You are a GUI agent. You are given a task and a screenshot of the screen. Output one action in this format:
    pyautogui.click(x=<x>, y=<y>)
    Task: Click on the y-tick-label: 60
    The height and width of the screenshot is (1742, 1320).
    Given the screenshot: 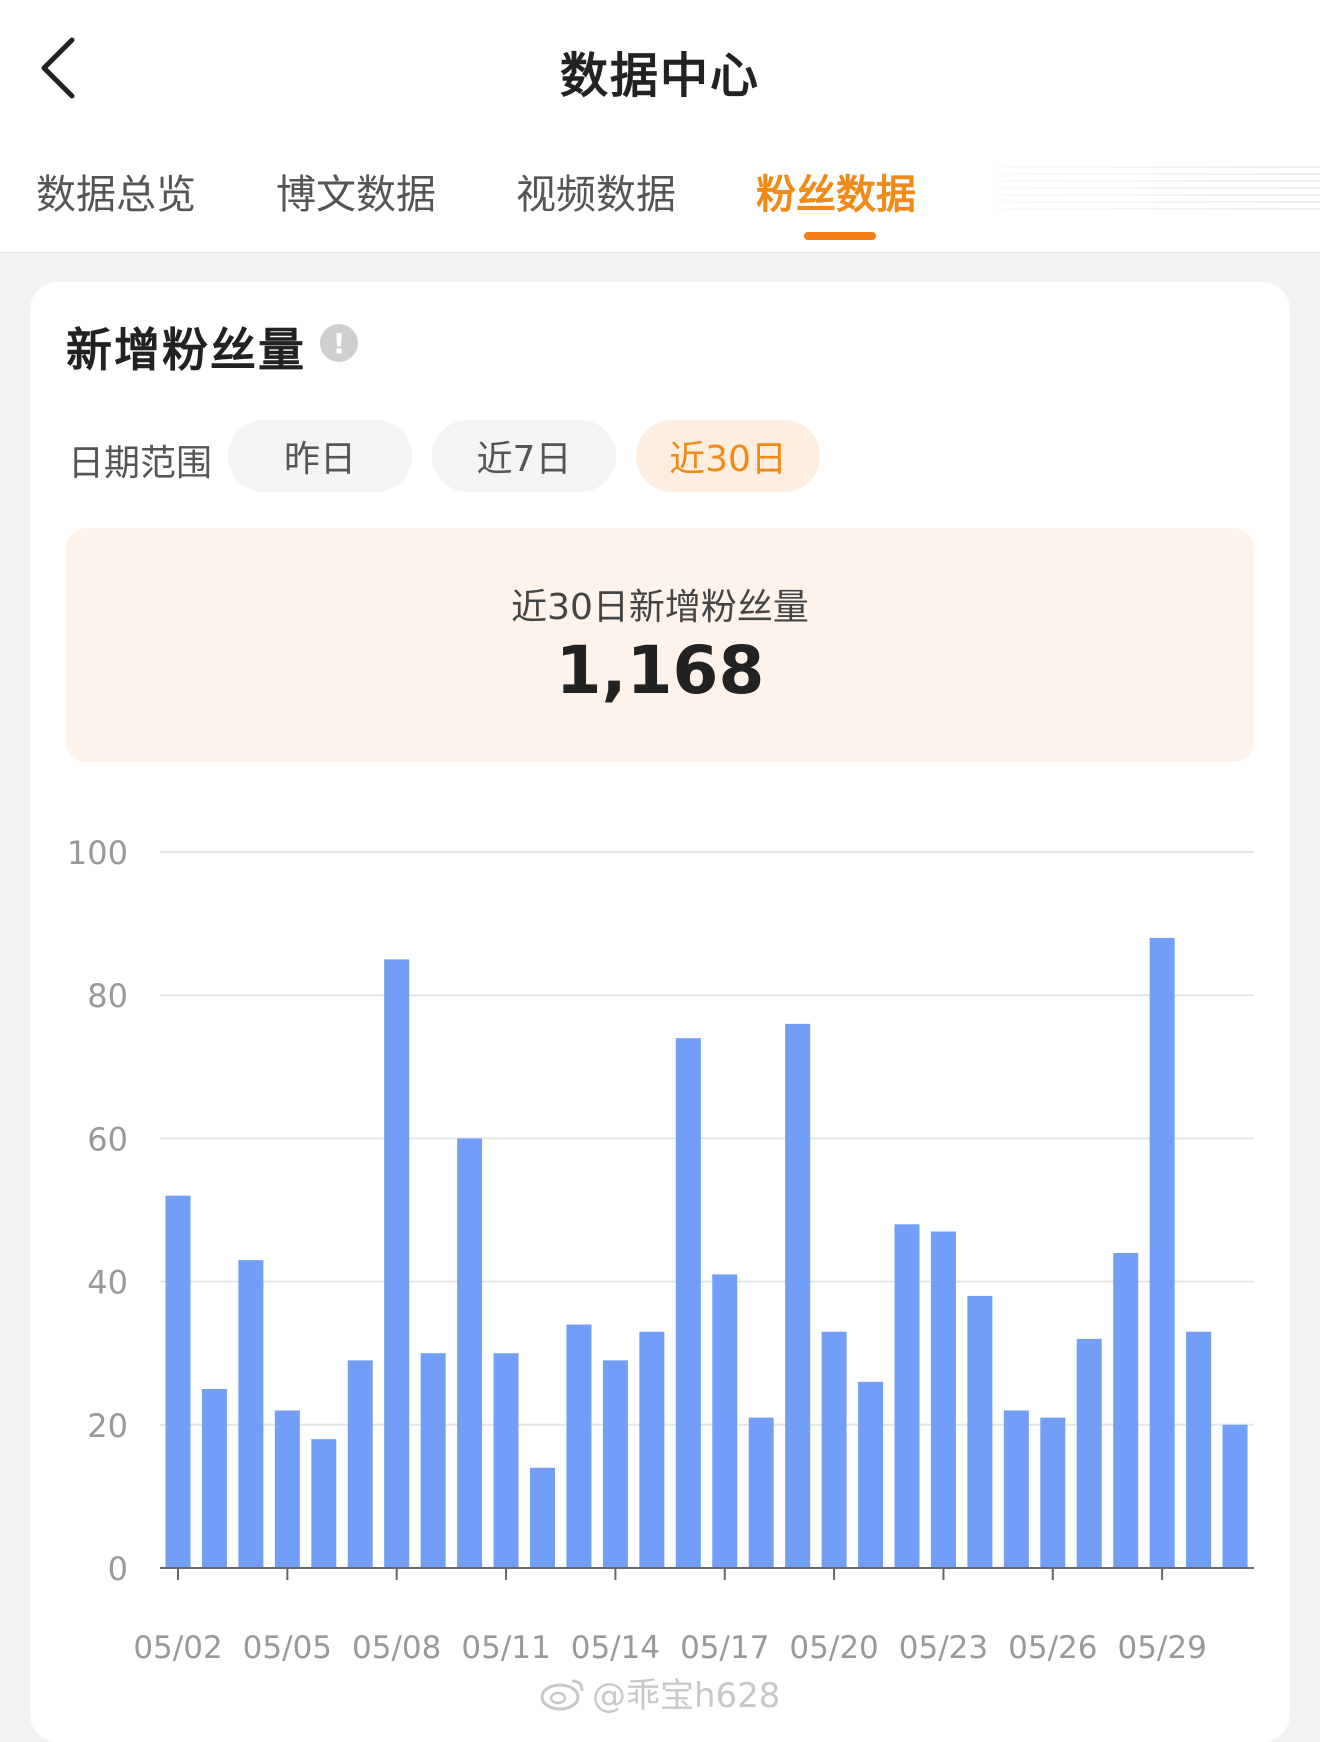 What is the action you would take?
    pyautogui.click(x=107, y=1139)
    